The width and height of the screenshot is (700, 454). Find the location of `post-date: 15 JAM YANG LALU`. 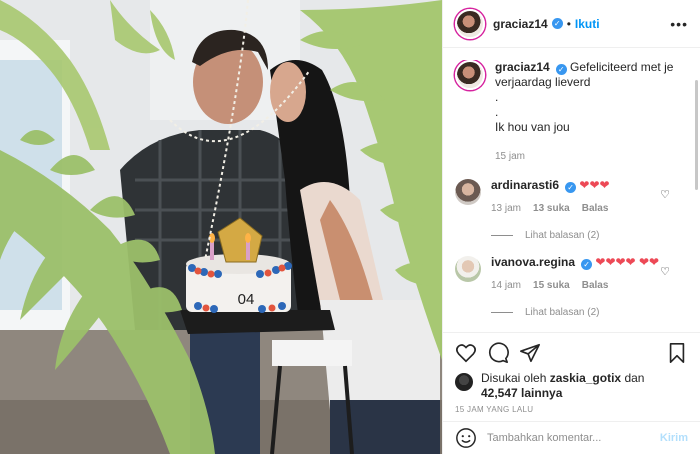

post-date: 15 JAM YANG LALU is located at coordinates (494, 409).